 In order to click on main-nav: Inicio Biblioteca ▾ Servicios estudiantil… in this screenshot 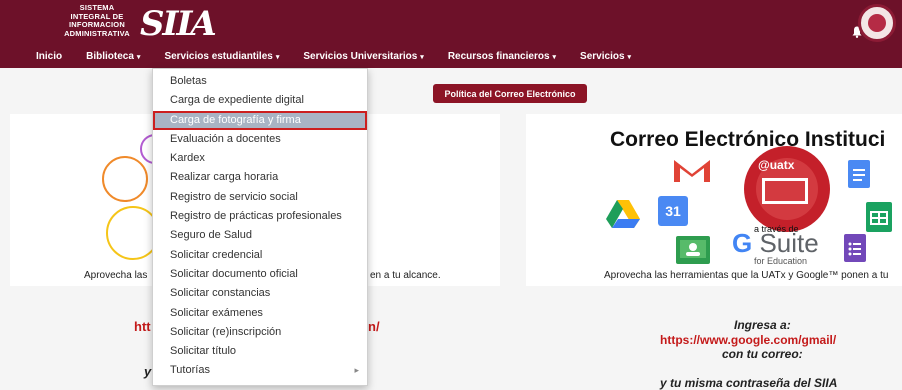, I will do `click(321, 56)`.